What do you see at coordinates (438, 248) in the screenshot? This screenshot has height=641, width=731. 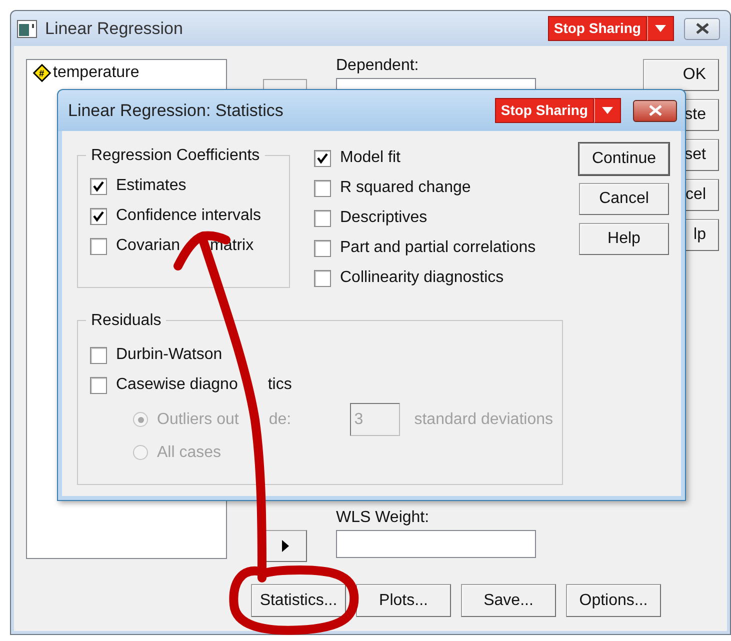 I see `checkbox-label: Part and partial correlations` at bounding box center [438, 248].